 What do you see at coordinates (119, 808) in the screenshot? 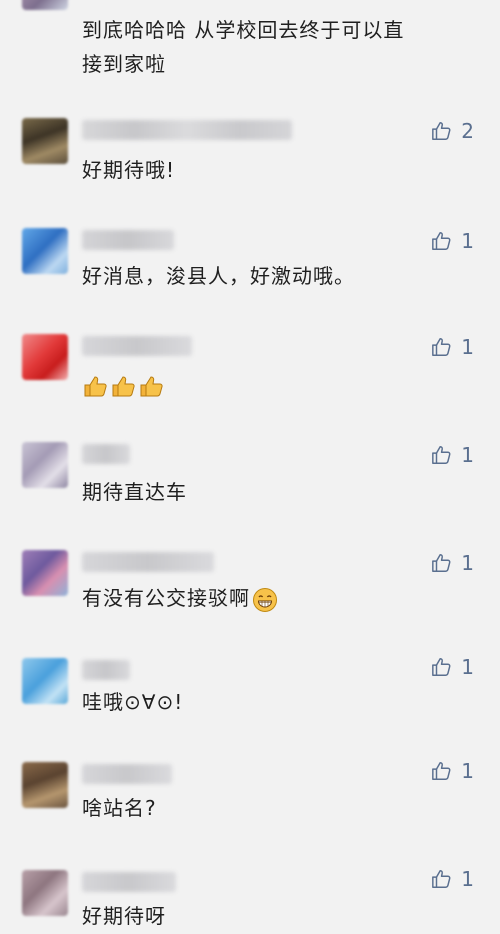
I see `comment-text: 啥站名?` at bounding box center [119, 808].